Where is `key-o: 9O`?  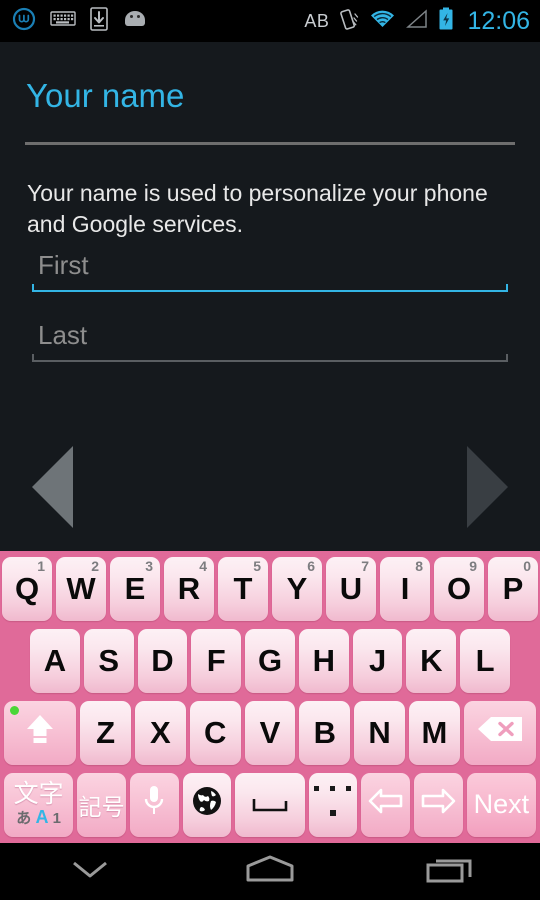 key-o: 9O is located at coordinates (459, 588).